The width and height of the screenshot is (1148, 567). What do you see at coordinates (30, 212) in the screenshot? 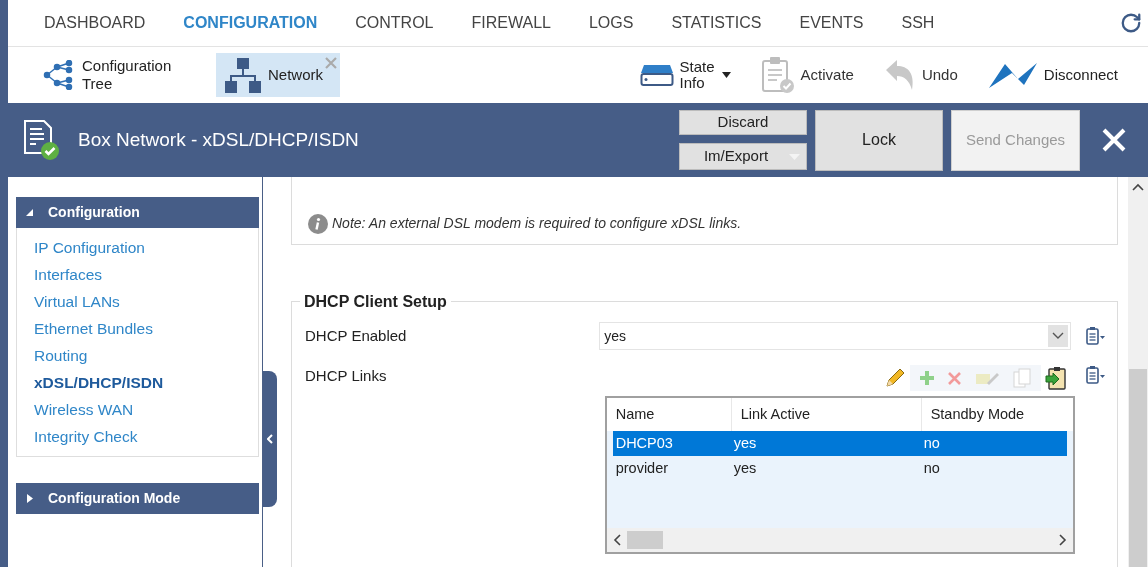
I see `triangle-down-icon` at bounding box center [30, 212].